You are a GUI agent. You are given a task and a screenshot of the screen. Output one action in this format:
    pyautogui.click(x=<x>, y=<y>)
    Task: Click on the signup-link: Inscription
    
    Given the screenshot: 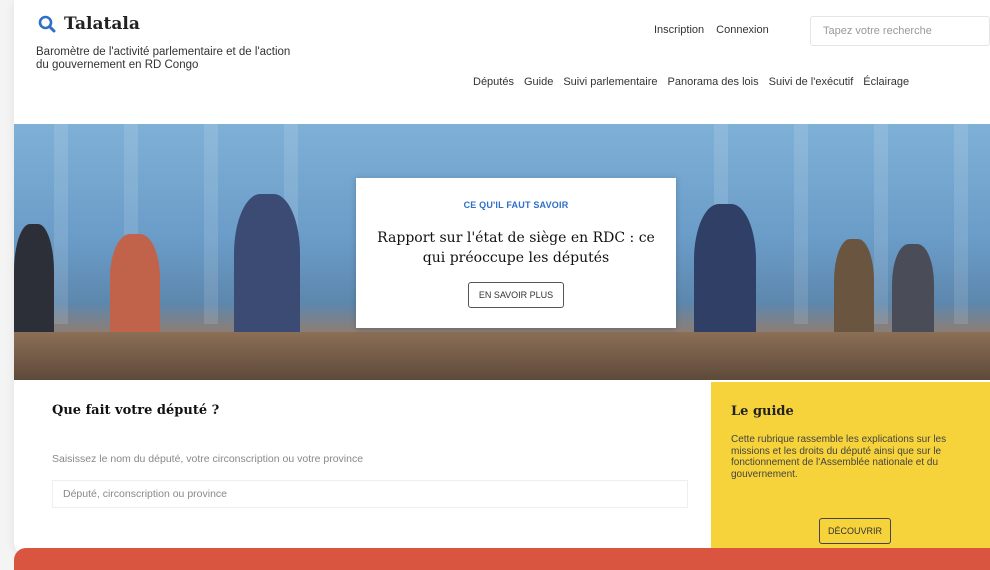 What is the action you would take?
    pyautogui.click(x=679, y=30)
    